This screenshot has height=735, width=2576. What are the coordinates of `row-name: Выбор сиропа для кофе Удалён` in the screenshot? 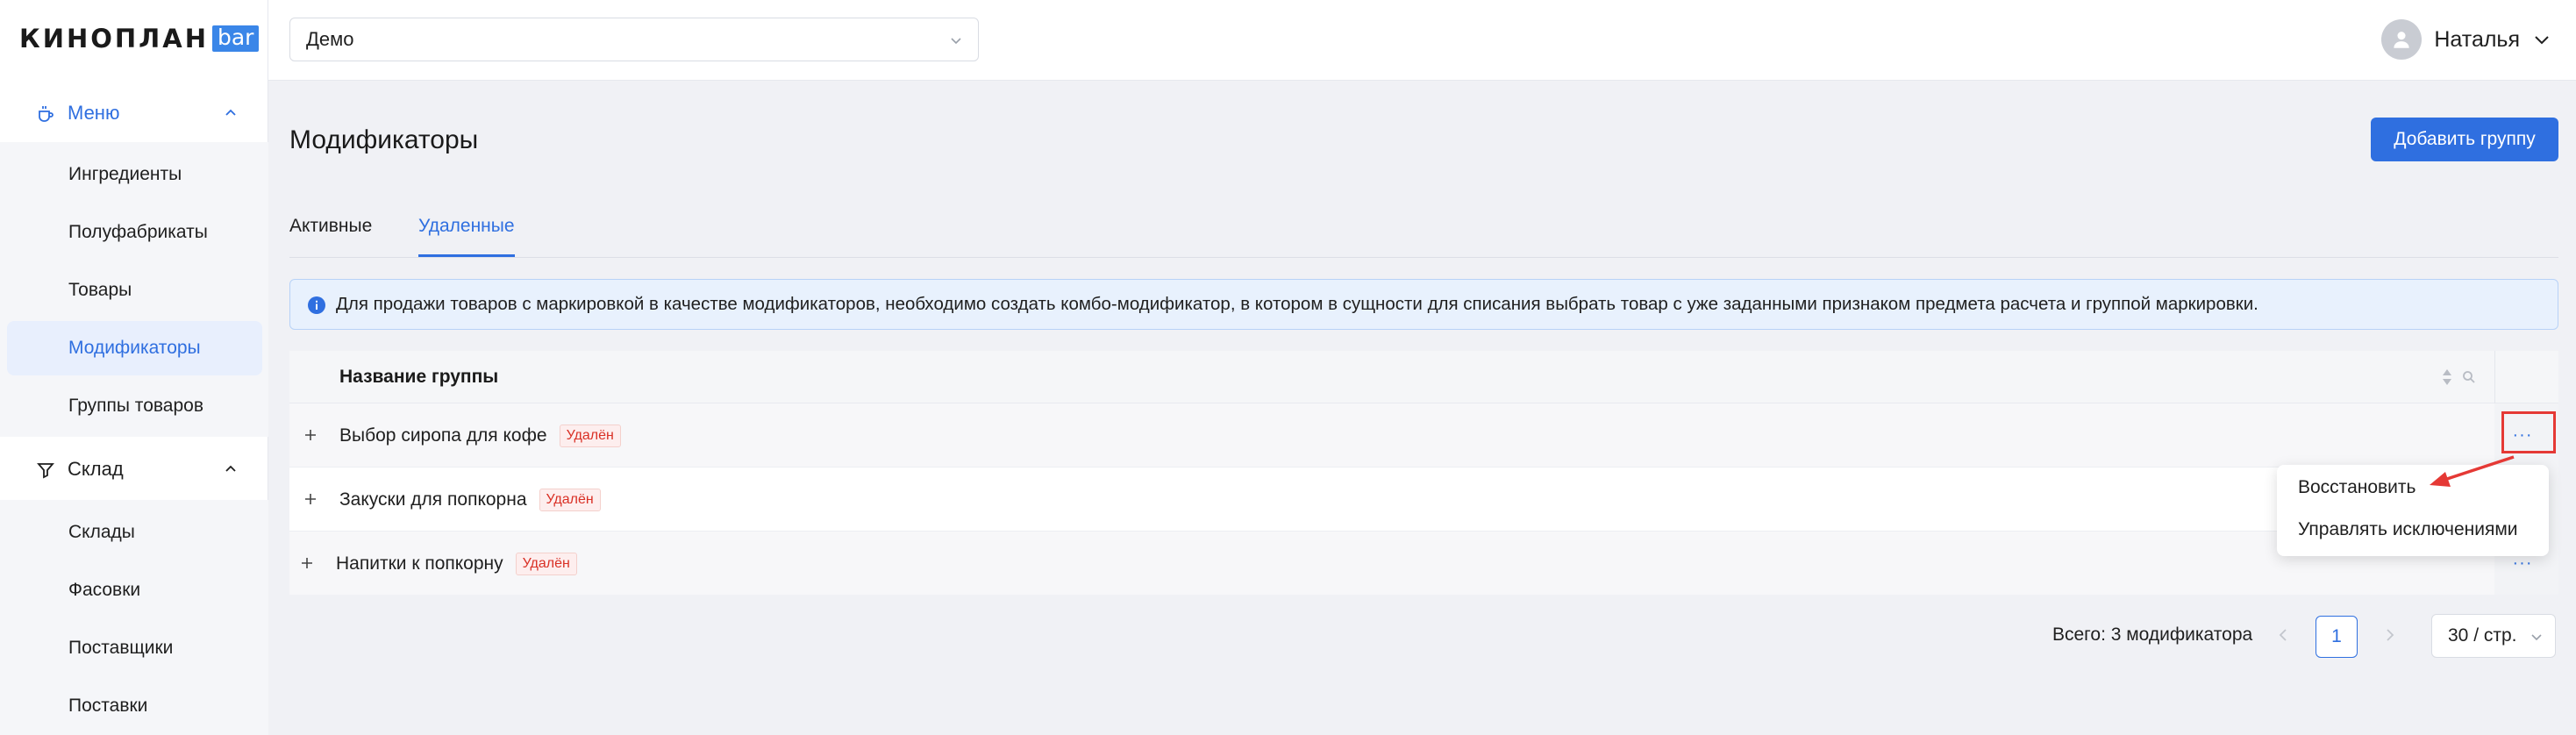 It's located at (480, 436).